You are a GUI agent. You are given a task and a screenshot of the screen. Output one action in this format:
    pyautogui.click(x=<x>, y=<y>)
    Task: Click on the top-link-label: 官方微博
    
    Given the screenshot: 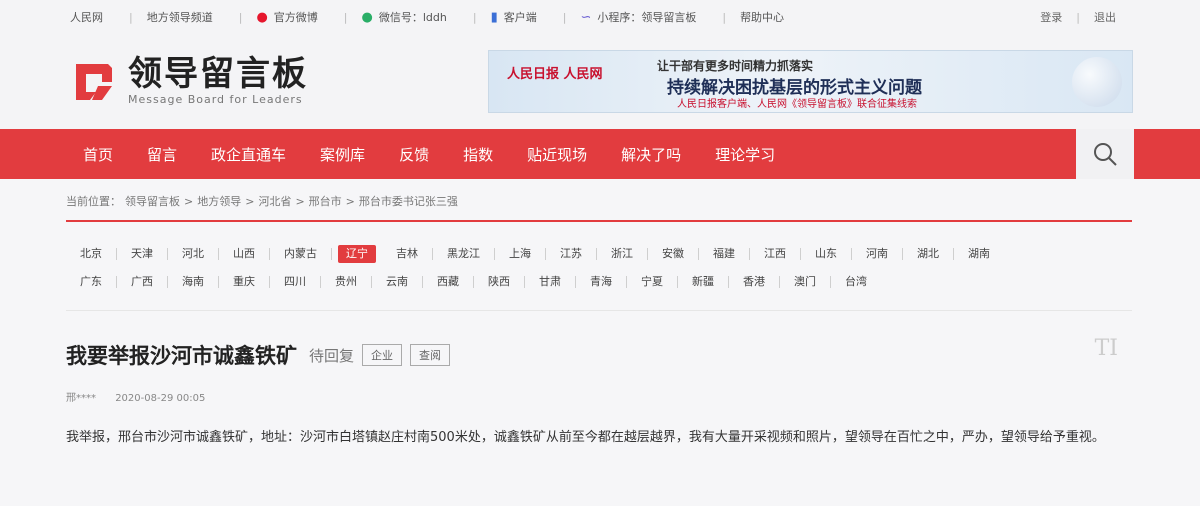 What is the action you would take?
    pyautogui.click(x=295, y=17)
    